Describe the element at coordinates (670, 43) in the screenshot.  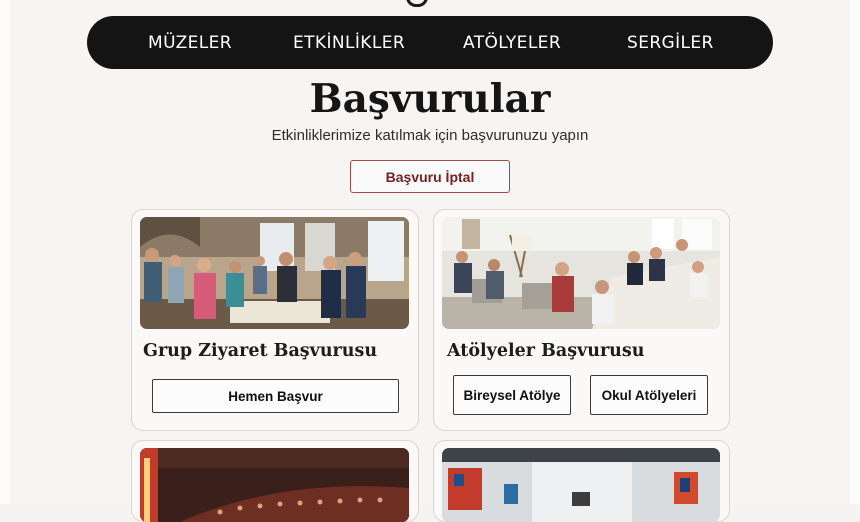
I see `nav-item-exhibitions: SERGİLER` at that location.